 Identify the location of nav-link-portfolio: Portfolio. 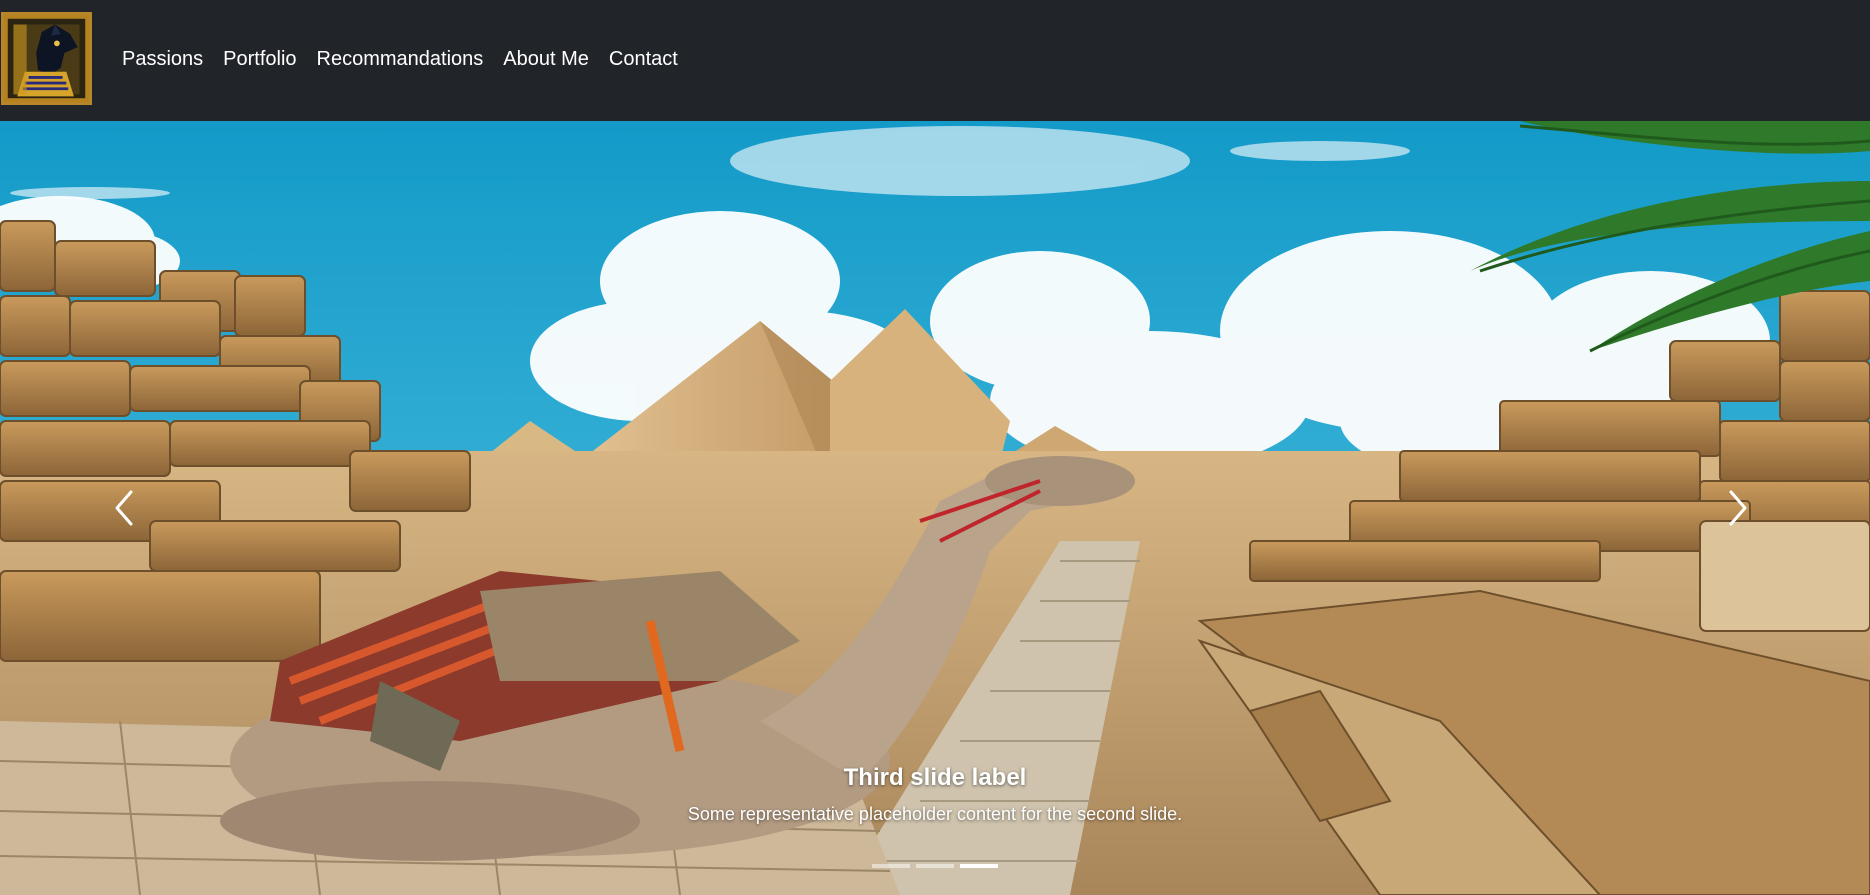
(259, 59).